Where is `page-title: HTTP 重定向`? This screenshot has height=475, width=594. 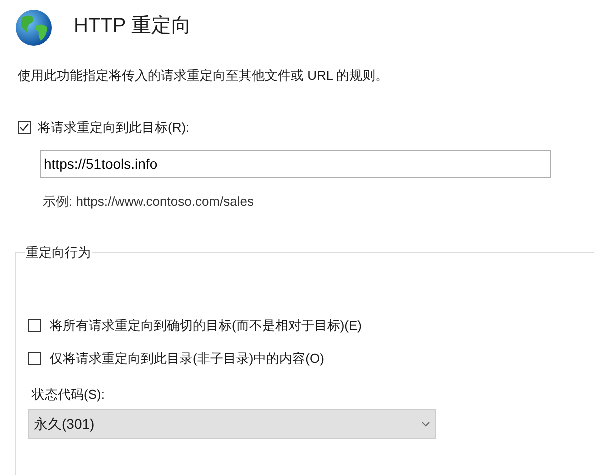
page-title: HTTP 重定向 is located at coordinates (133, 26).